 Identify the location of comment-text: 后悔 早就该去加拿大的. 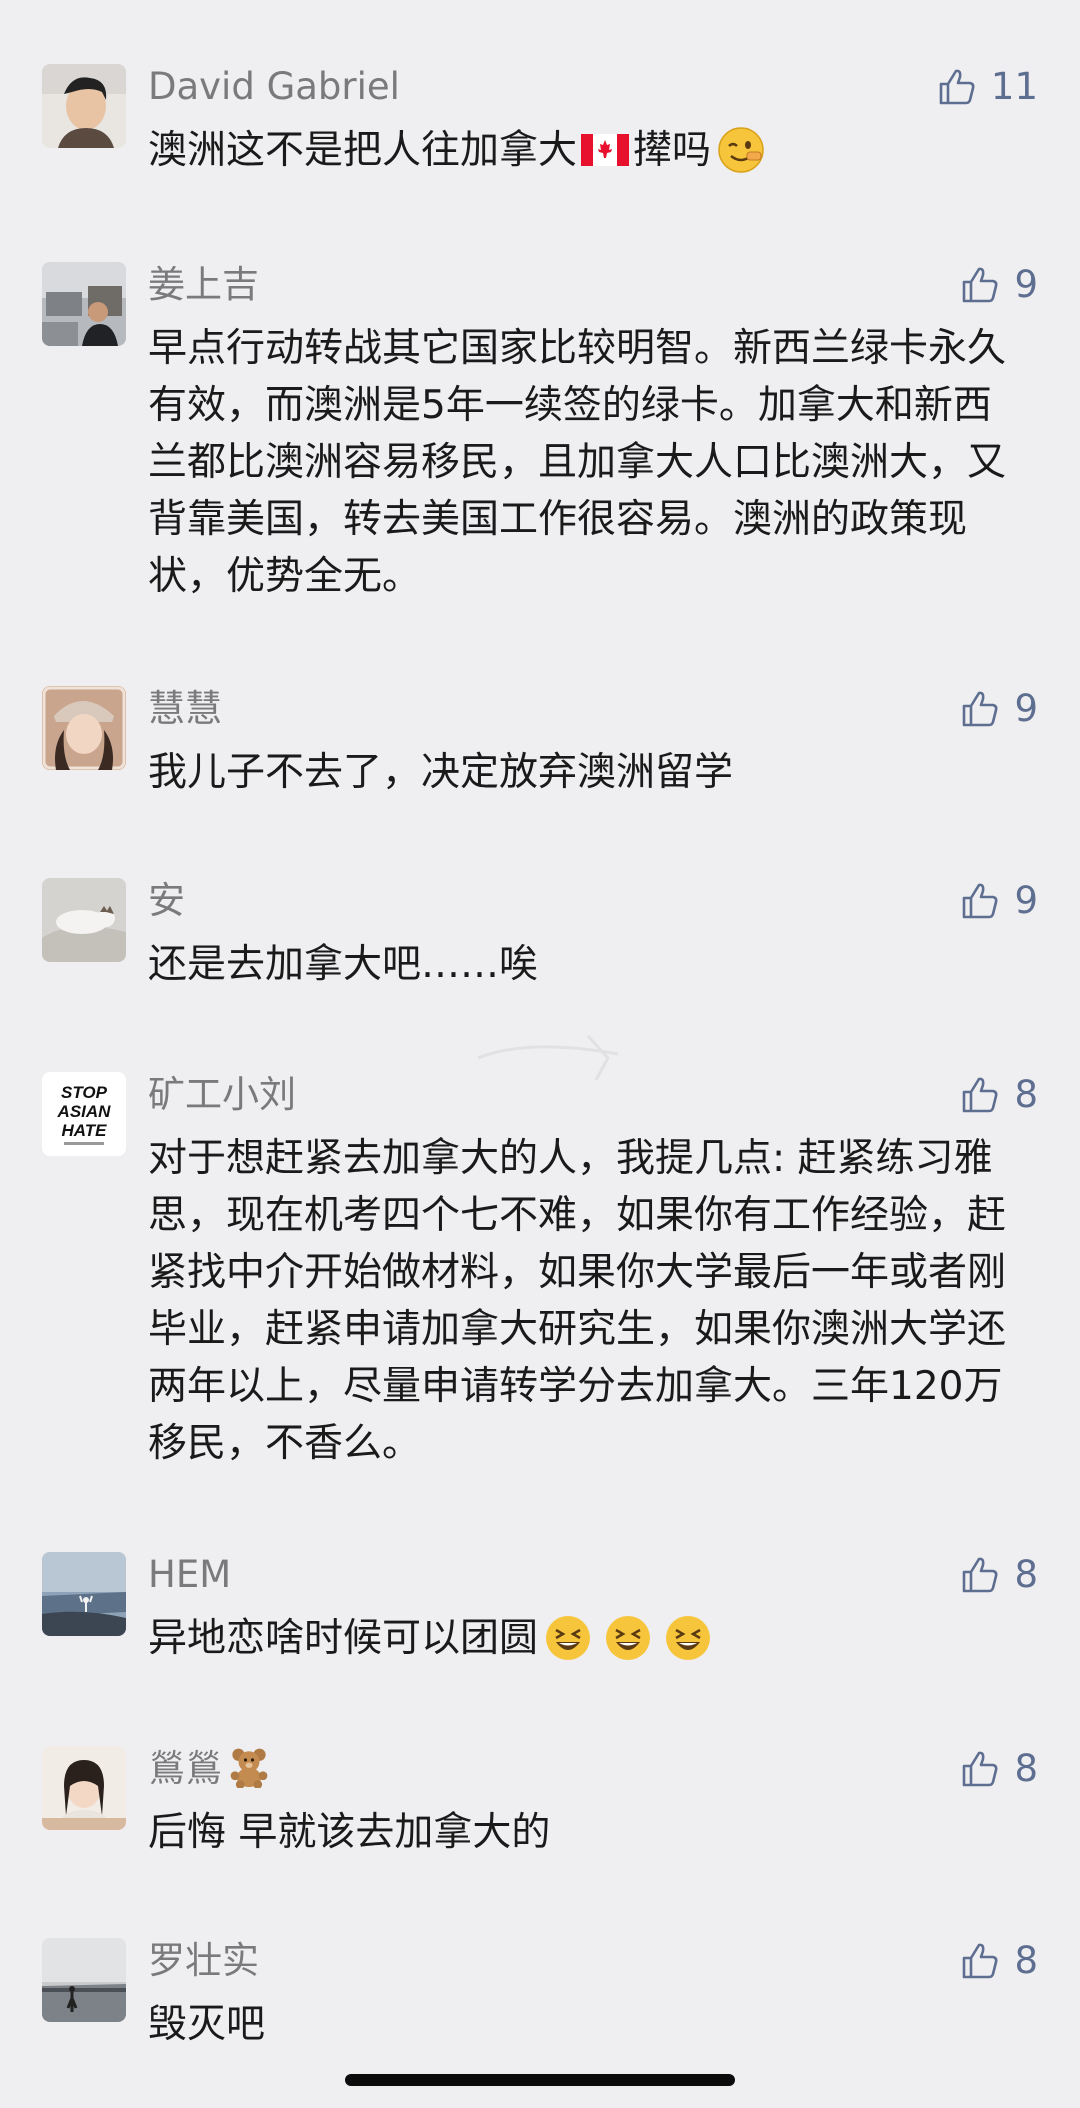
(349, 1832).